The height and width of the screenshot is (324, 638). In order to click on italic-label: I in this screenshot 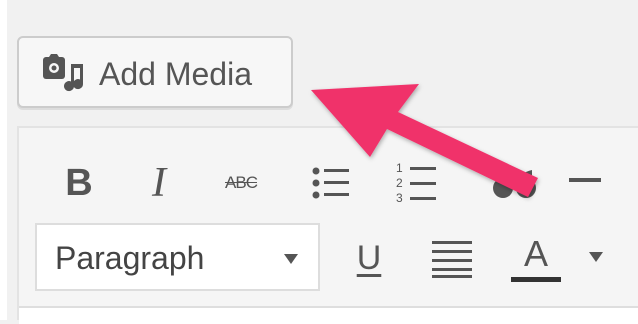, I will do `click(159, 183)`.